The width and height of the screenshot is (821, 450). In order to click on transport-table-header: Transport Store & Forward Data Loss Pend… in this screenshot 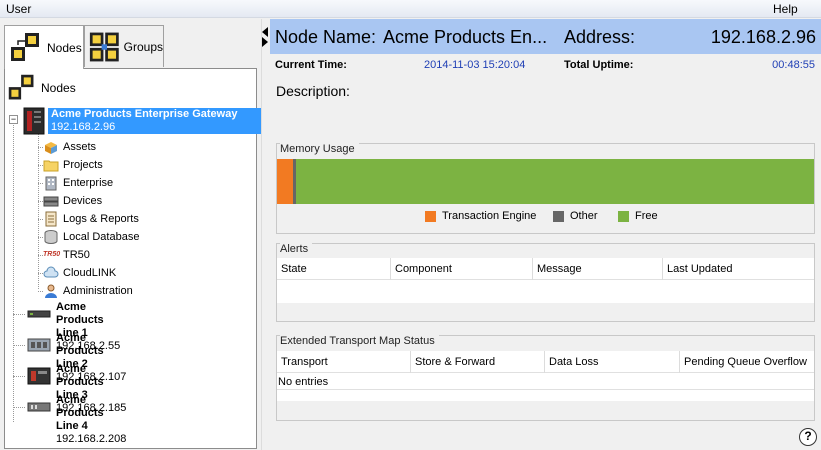, I will do `click(545, 362)`.